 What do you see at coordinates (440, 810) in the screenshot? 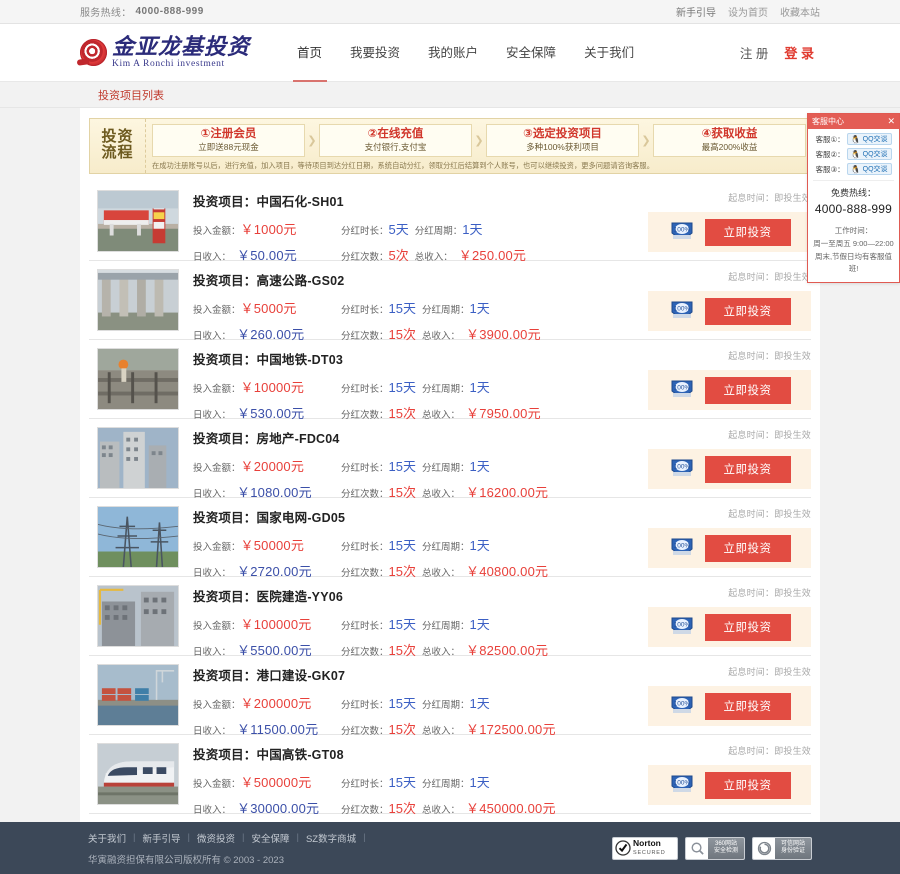
I see `total-income-label: 总收入：` at bounding box center [440, 810].